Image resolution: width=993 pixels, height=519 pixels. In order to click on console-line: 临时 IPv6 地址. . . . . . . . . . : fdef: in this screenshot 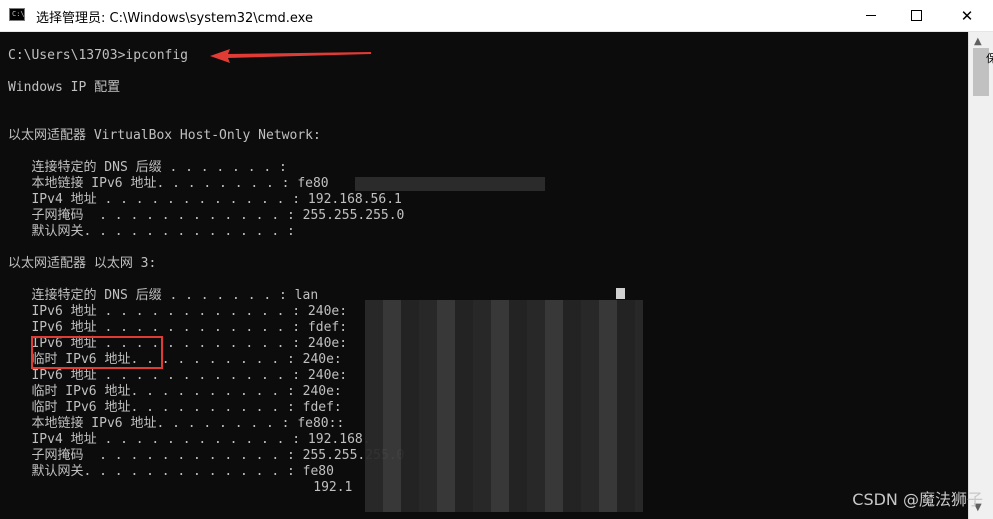, I will do `click(175, 407)`.